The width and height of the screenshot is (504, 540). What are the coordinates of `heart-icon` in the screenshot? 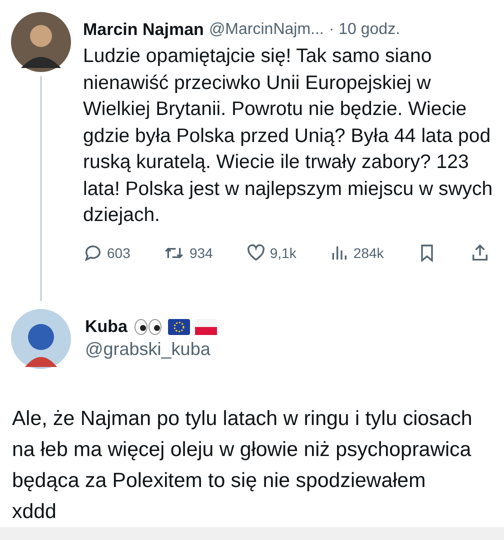 It's located at (256, 252).